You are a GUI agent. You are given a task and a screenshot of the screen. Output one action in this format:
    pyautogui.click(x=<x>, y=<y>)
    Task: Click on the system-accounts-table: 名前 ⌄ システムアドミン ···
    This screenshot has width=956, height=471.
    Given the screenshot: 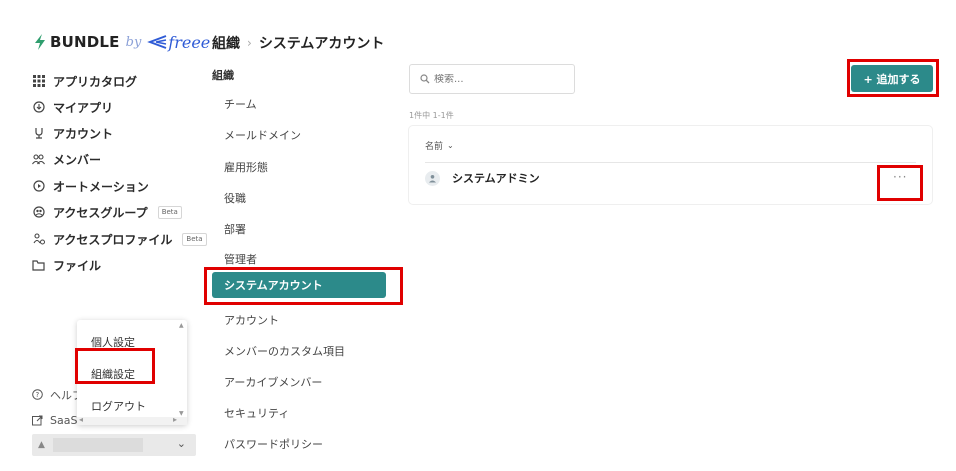 What is the action you would take?
    pyautogui.click(x=670, y=165)
    